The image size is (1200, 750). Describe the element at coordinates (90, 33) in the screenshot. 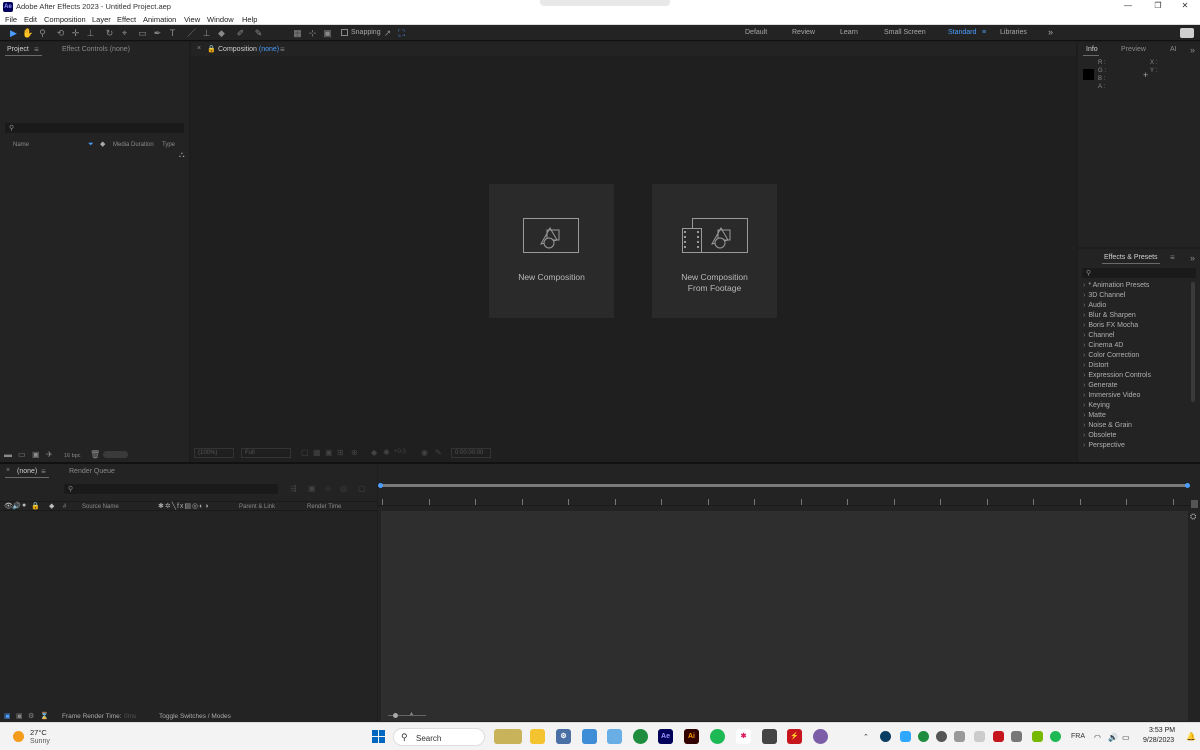

I see `dolly-camera-icon: ⊥` at that location.